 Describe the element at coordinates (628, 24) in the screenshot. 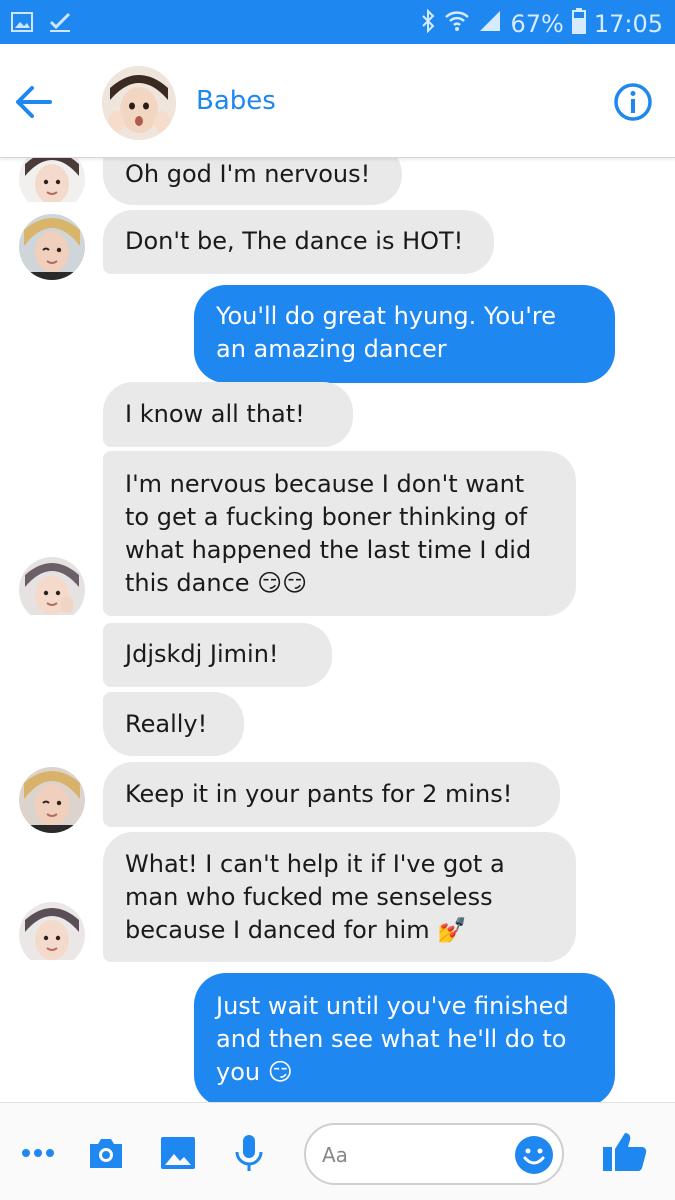

I see `clock: 17:05` at that location.